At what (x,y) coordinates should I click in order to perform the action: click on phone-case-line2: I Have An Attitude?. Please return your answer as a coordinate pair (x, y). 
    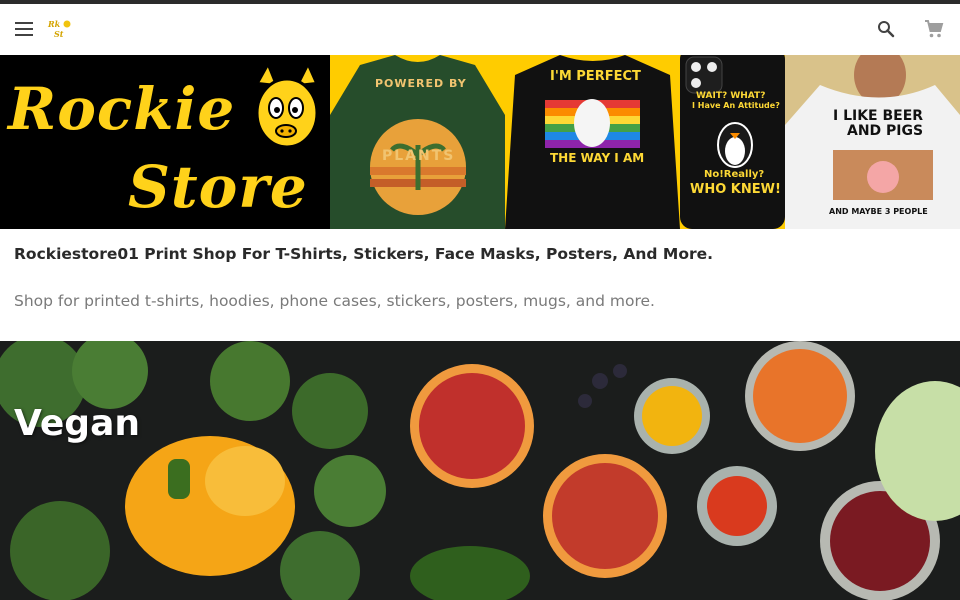
    Looking at the image, I should click on (736, 105).